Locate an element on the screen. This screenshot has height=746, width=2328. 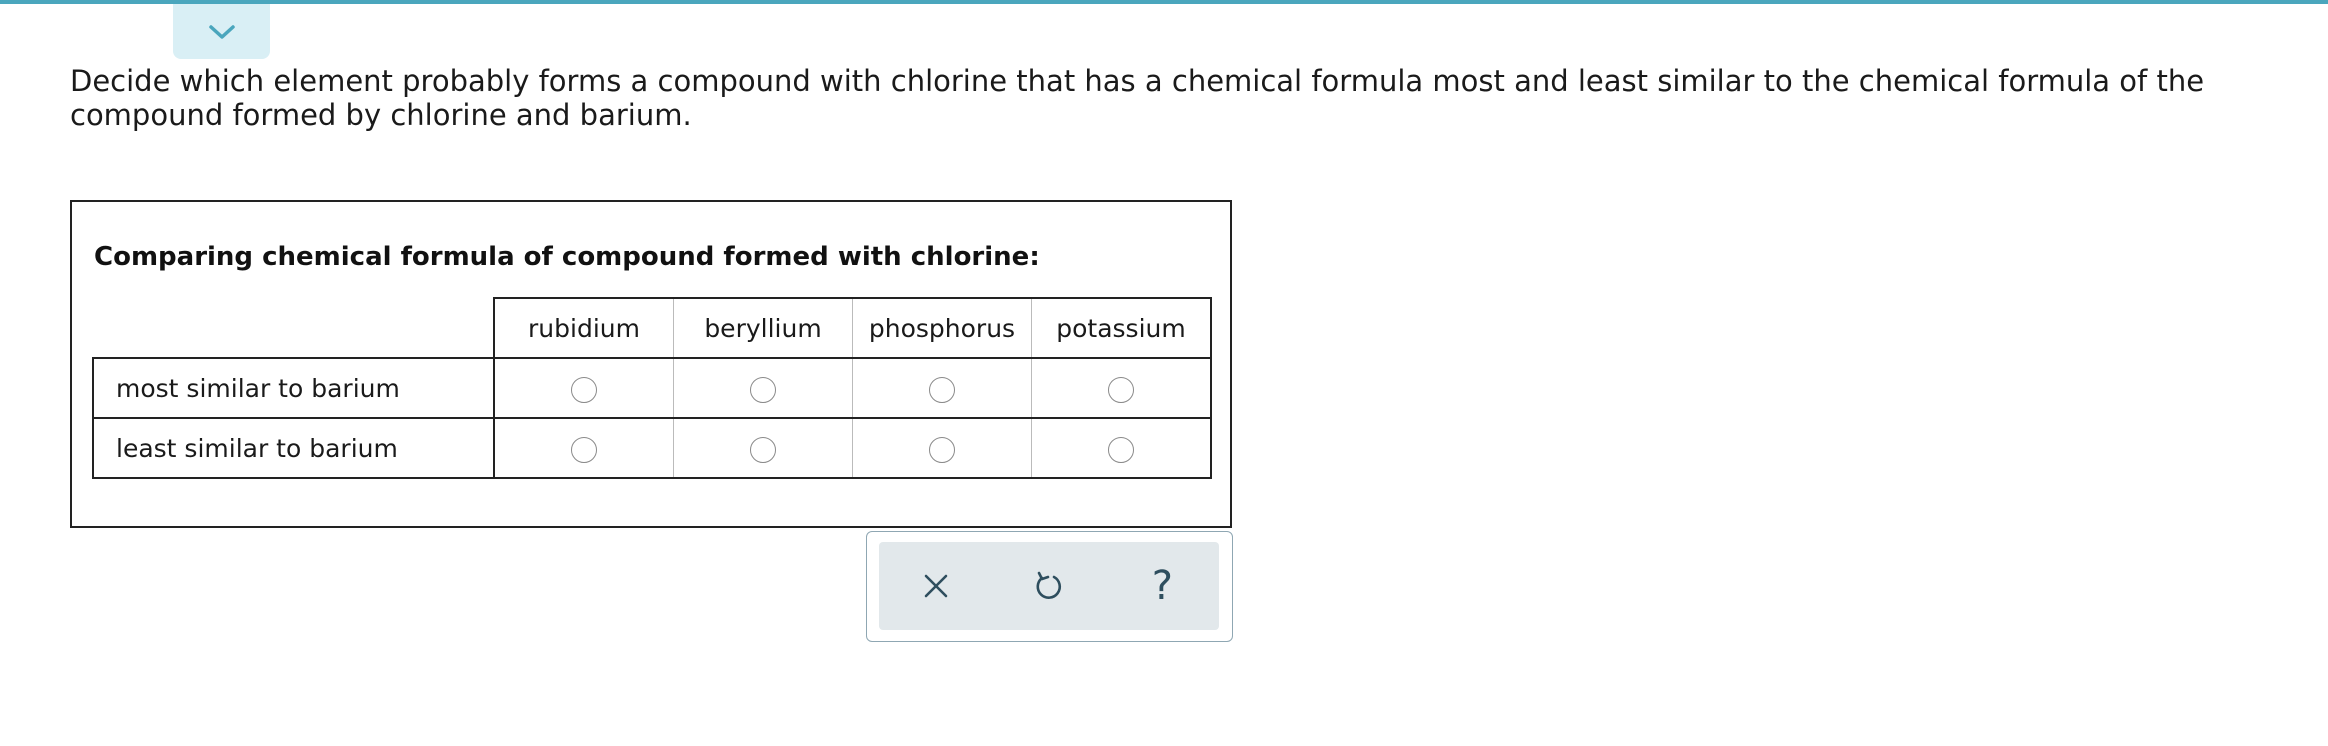
clear-button is located at coordinates (936, 586).